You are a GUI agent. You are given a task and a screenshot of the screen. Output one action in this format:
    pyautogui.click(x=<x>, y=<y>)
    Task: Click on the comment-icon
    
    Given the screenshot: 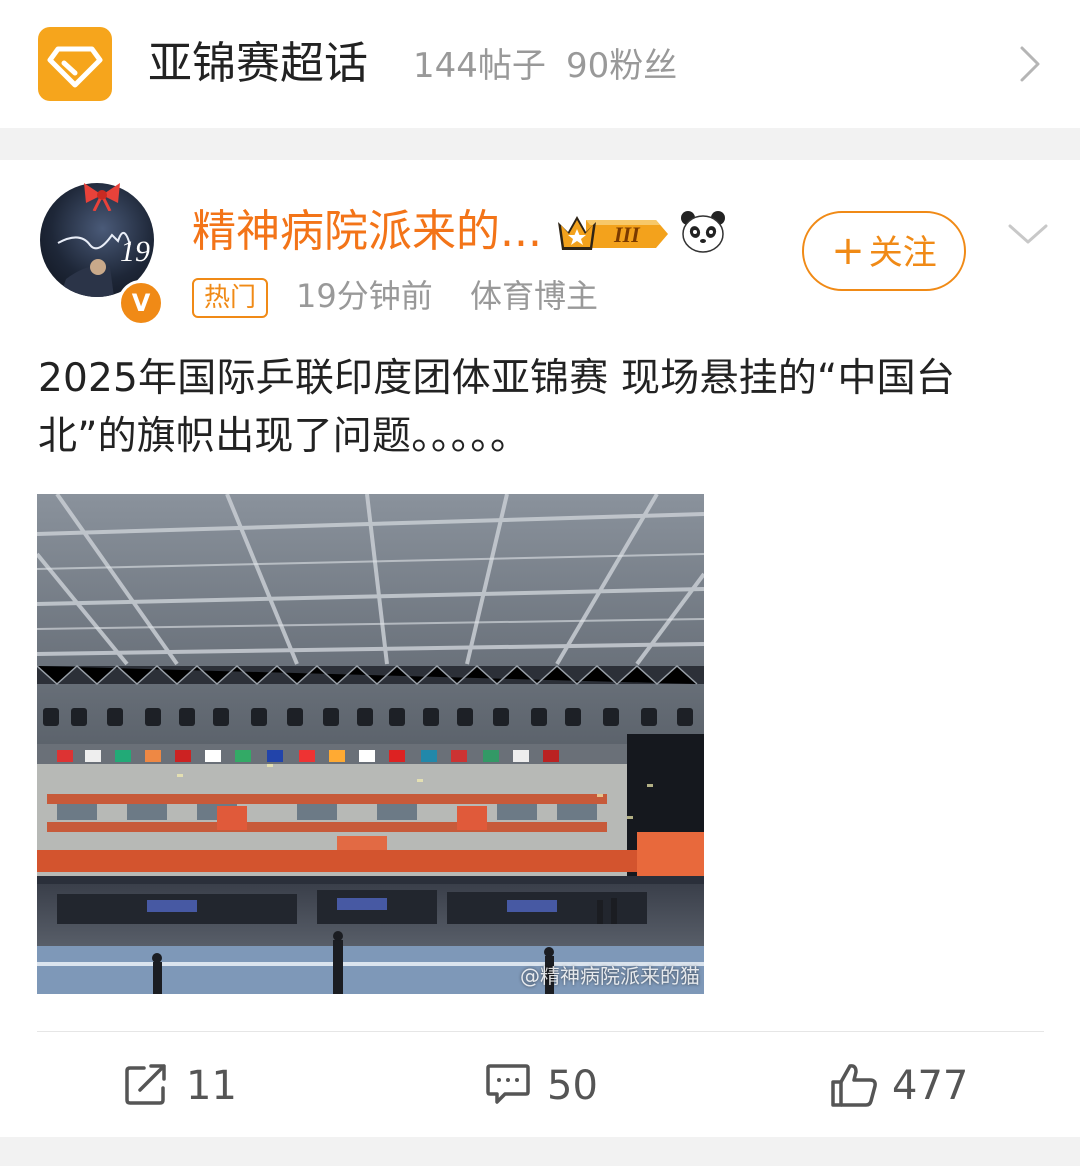 What is the action you would take?
    pyautogui.click(x=508, y=1084)
    